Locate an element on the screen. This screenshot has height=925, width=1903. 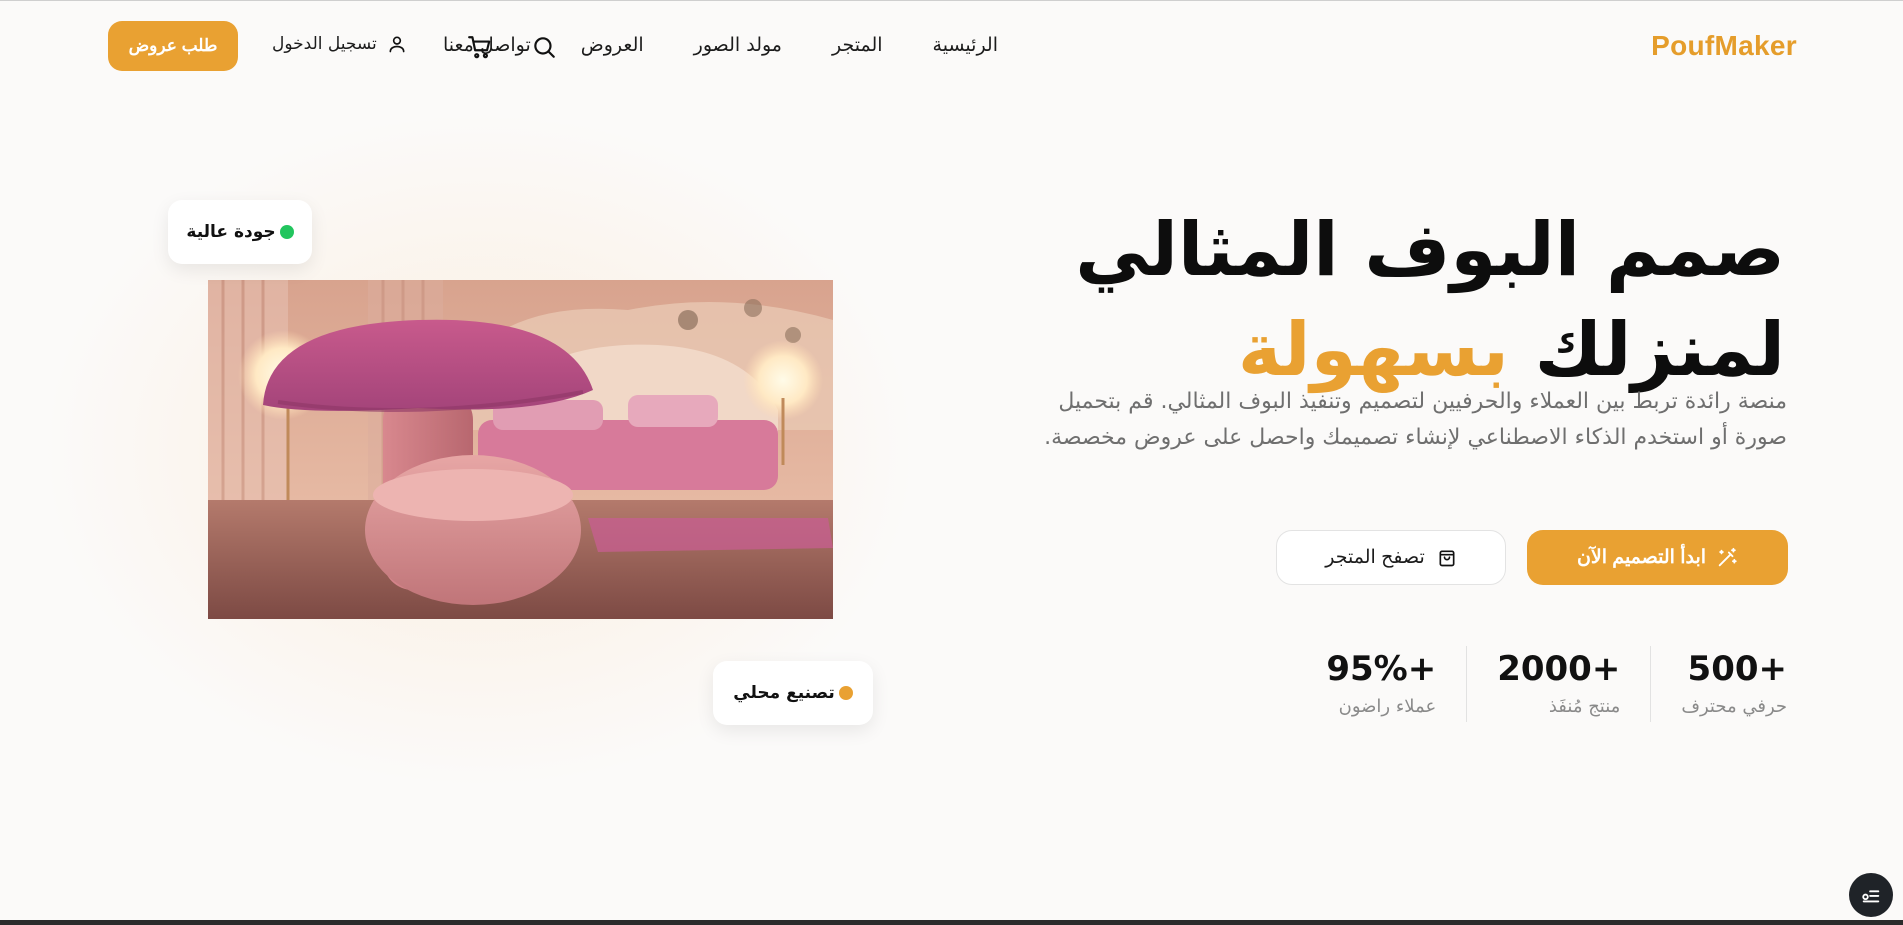
status-dot-green is located at coordinates (286, 232).